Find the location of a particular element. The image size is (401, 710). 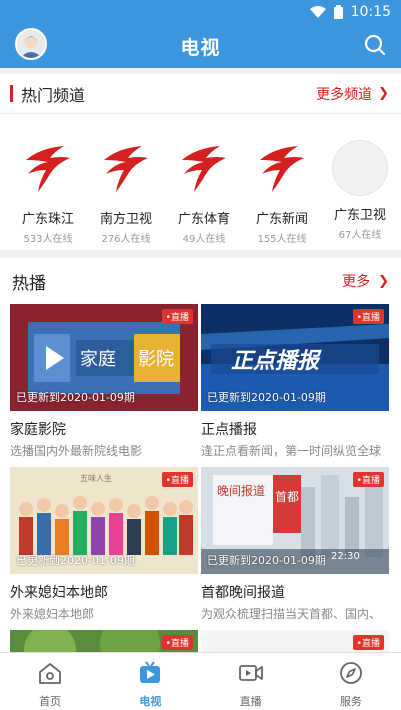

thumb-text: 家庭 is located at coordinates (98, 359).